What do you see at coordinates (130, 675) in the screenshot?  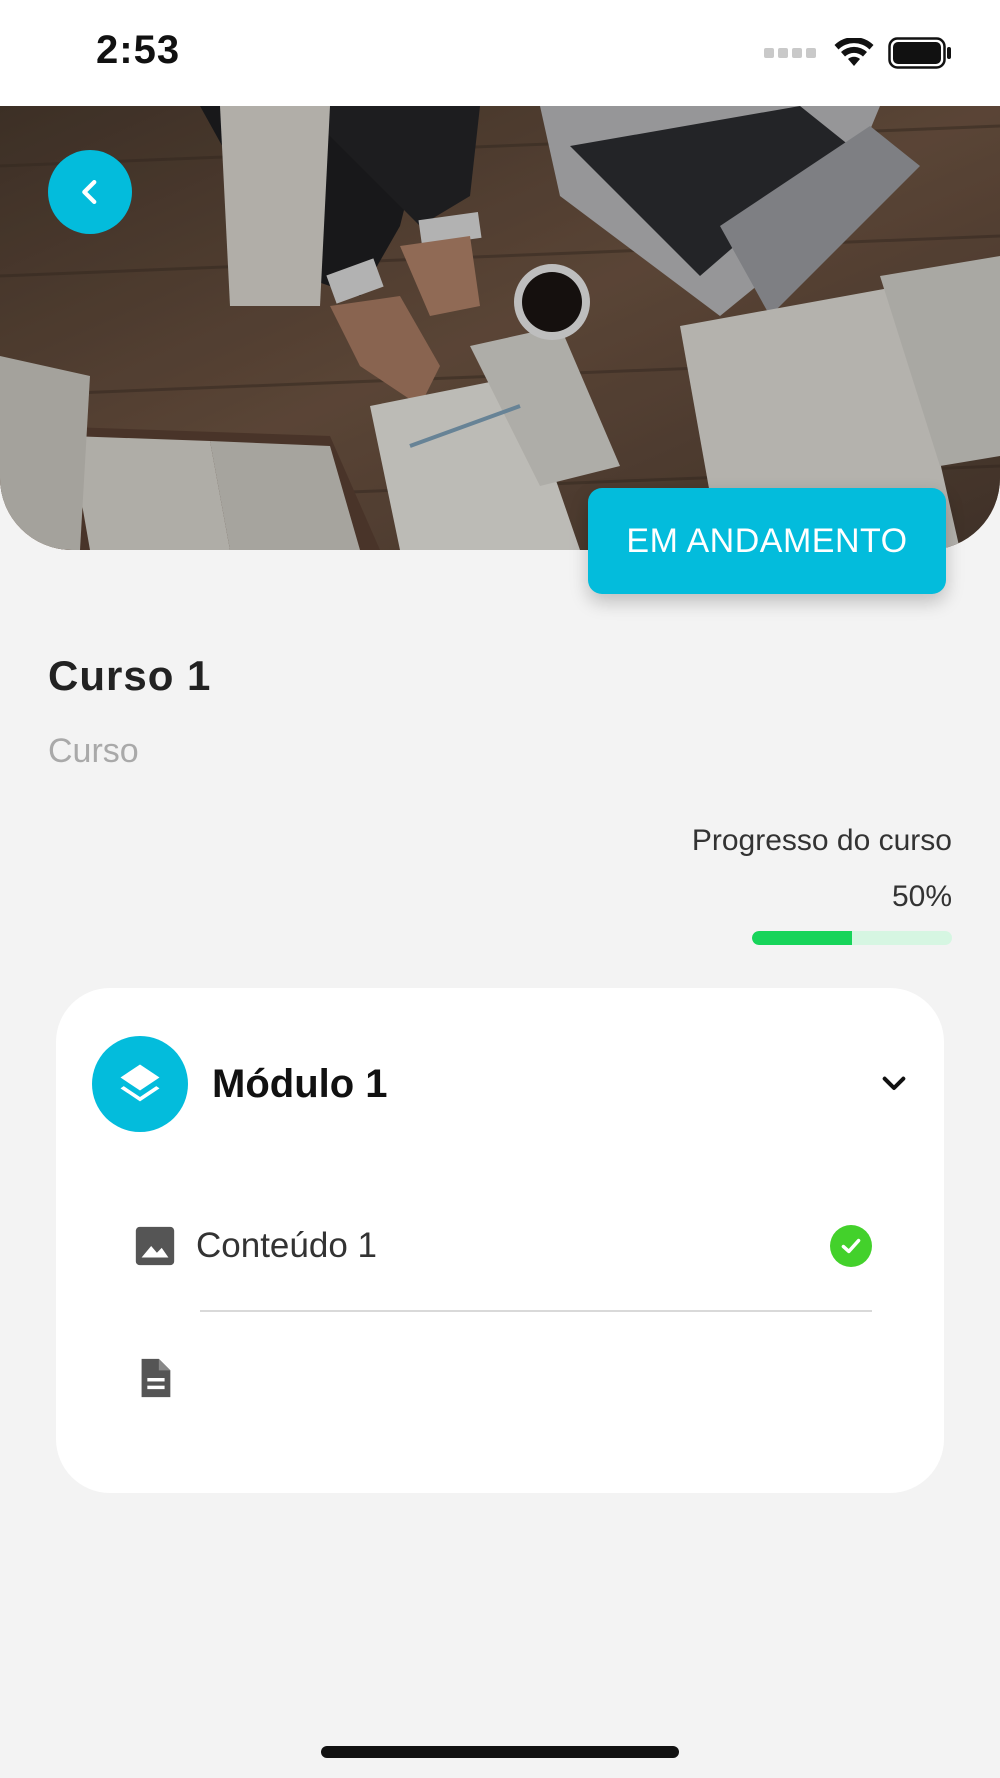 I see `course-title: Curso 1` at bounding box center [130, 675].